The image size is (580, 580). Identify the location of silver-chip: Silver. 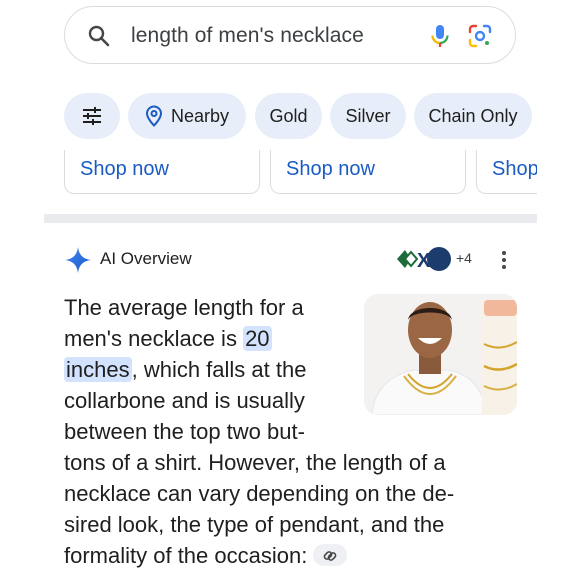
(368, 116).